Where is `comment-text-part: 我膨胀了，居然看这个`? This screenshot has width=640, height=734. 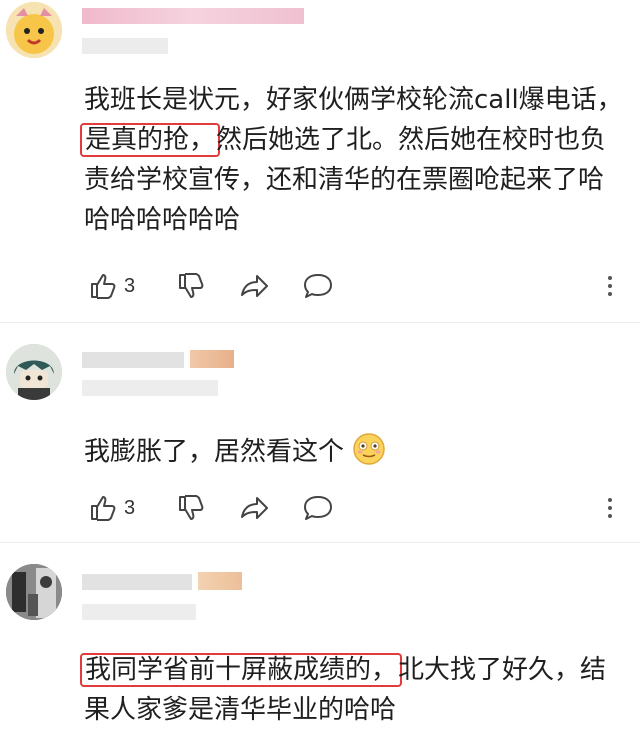
comment-text-part: 我膨胀了，居然看这个 is located at coordinates (214, 452).